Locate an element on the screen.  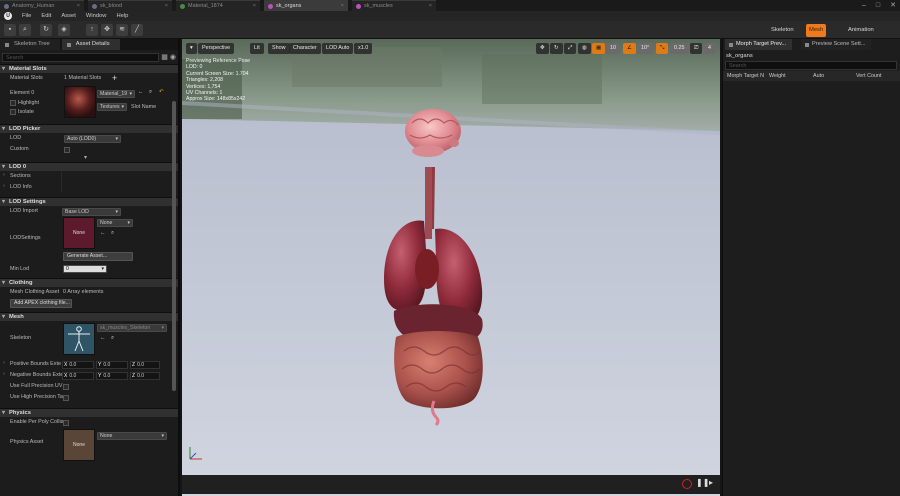
pause-icon: ❚❚ is located at coordinates (702, 482).